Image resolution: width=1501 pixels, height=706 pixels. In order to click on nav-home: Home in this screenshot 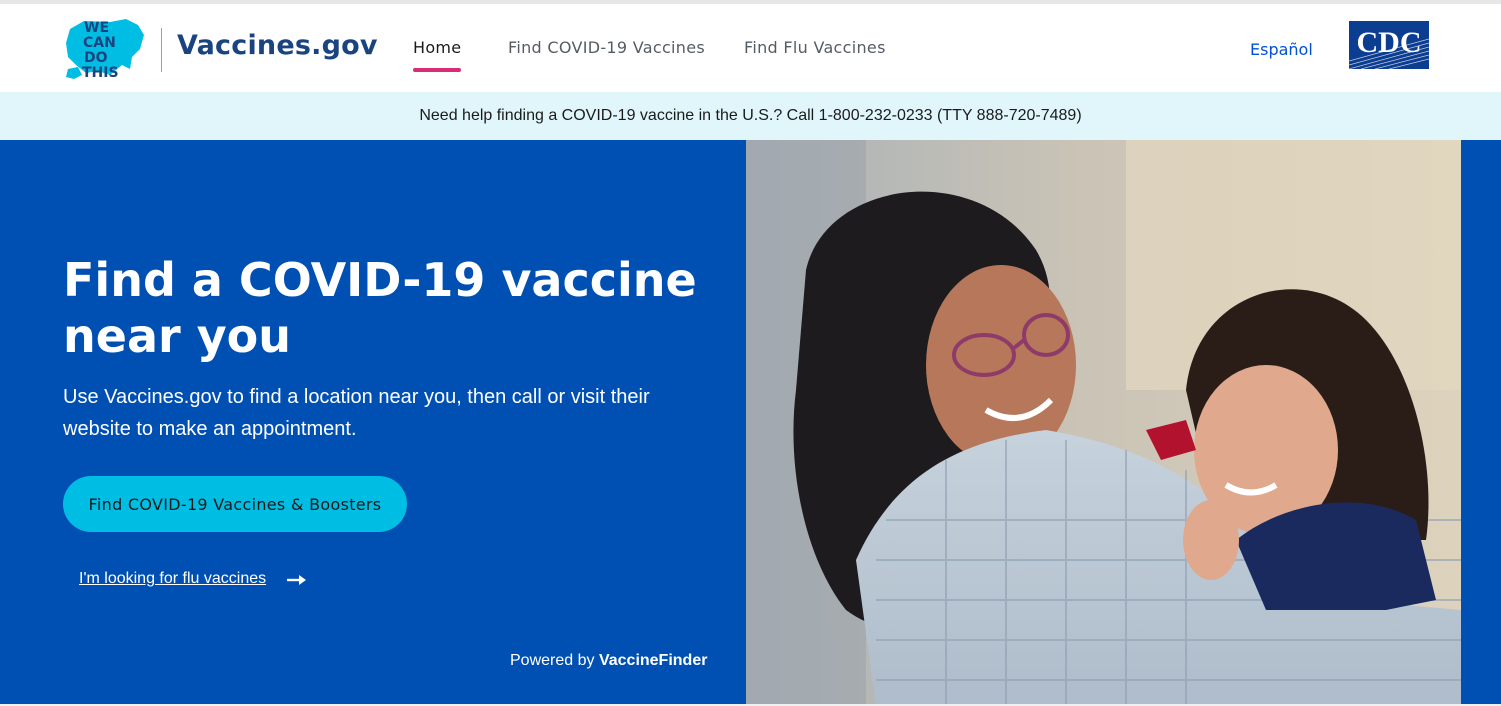, I will do `click(437, 55)`.